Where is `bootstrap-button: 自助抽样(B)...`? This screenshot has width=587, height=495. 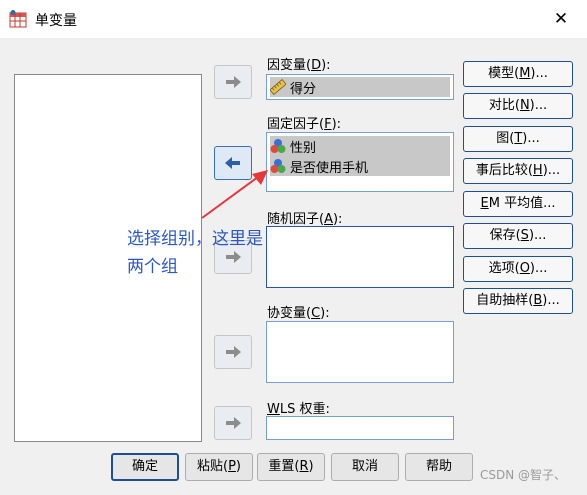
bootstrap-button: 自助抽样(B)... is located at coordinates (518, 301).